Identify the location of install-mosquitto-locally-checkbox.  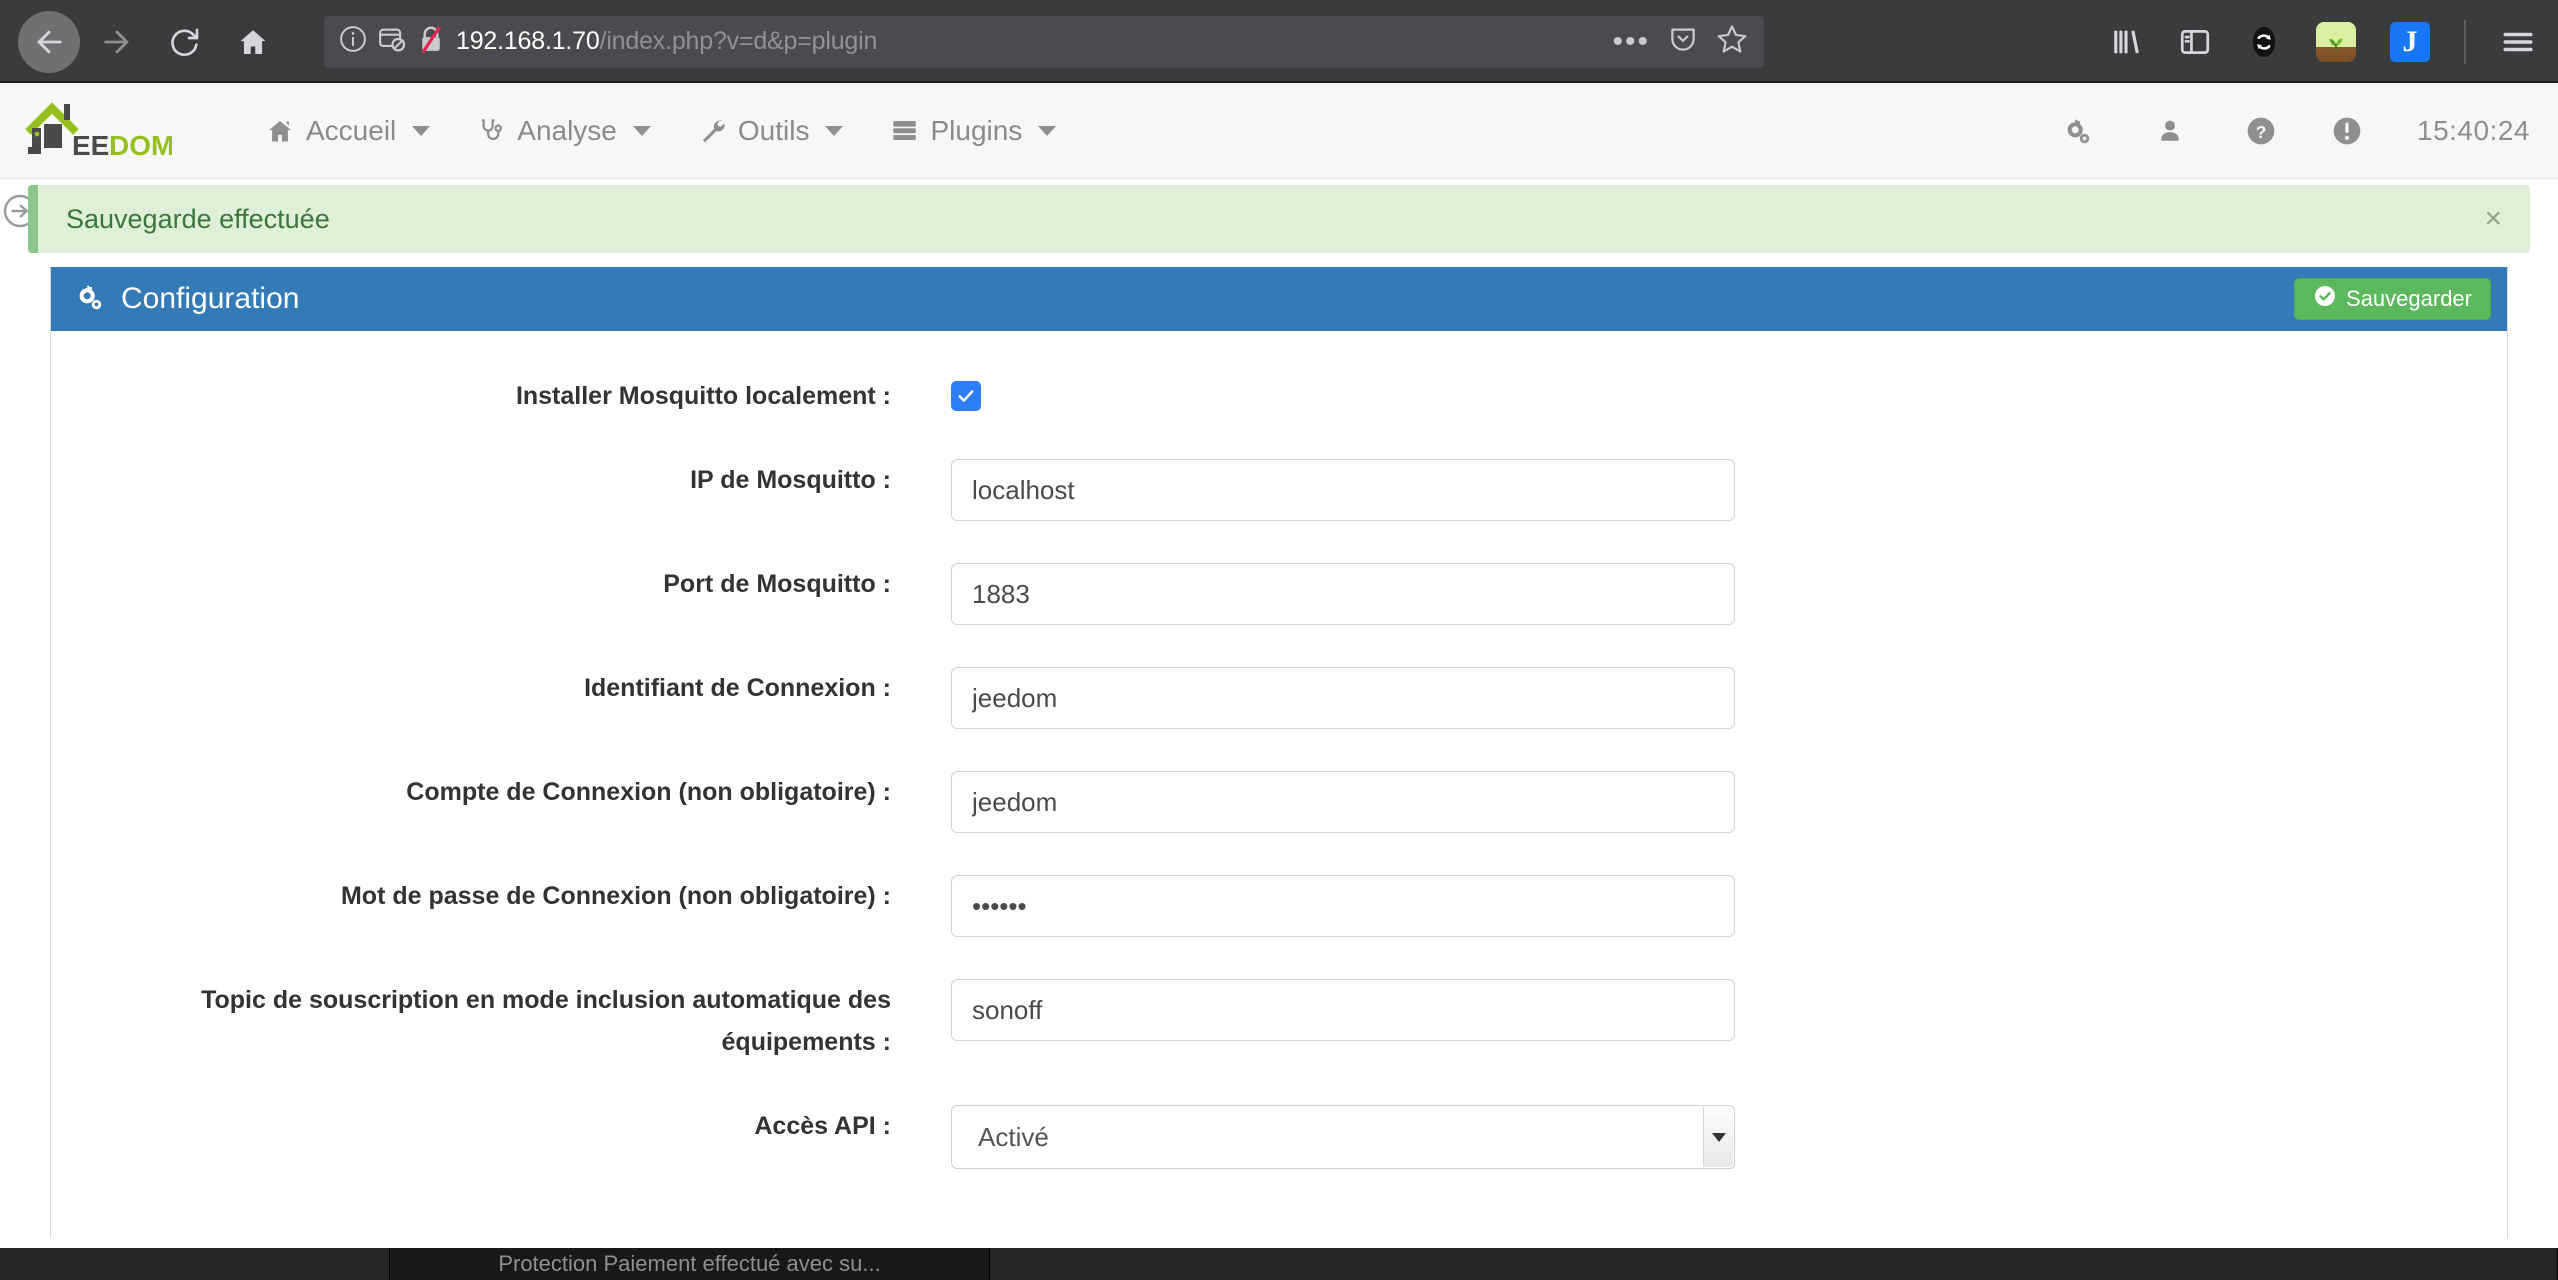
(966, 396).